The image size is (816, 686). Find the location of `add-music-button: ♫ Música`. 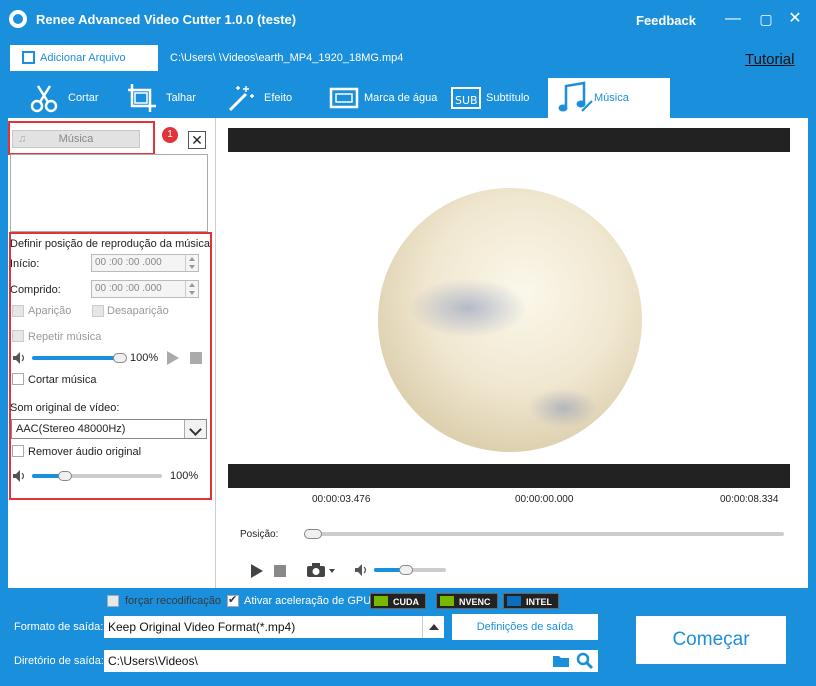

add-music-button: ♫ Música is located at coordinates (76, 139).